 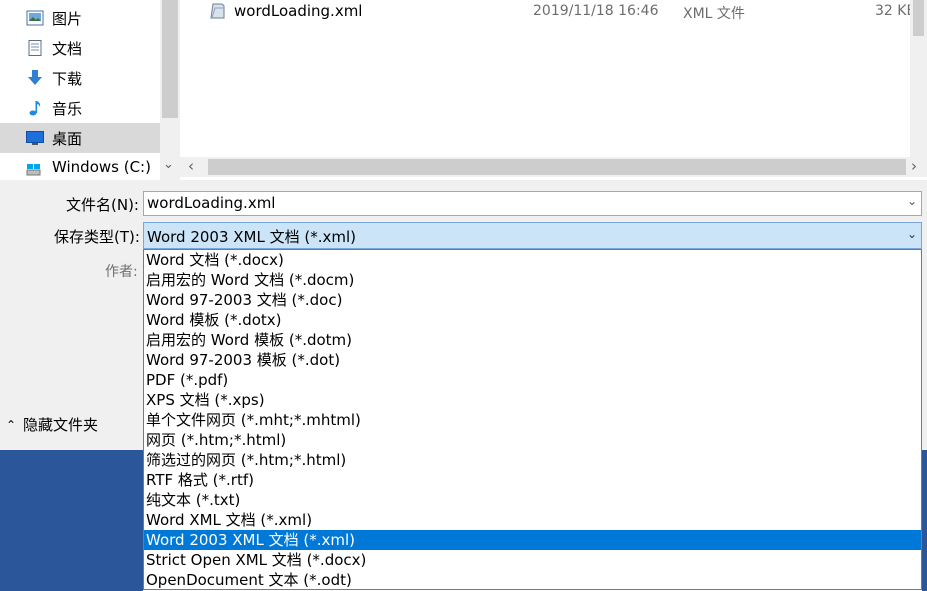 I want to click on file-list-scrollbar, so click(x=918, y=78).